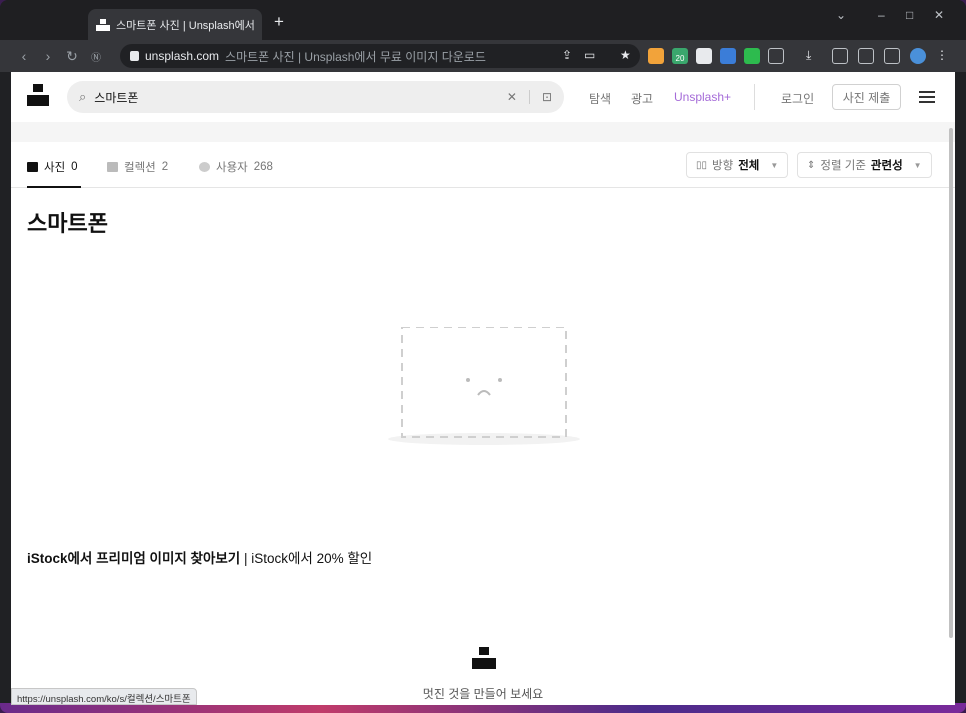 The height and width of the screenshot is (713, 966). What do you see at coordinates (754, 97) in the screenshot?
I see `header-divider` at bounding box center [754, 97].